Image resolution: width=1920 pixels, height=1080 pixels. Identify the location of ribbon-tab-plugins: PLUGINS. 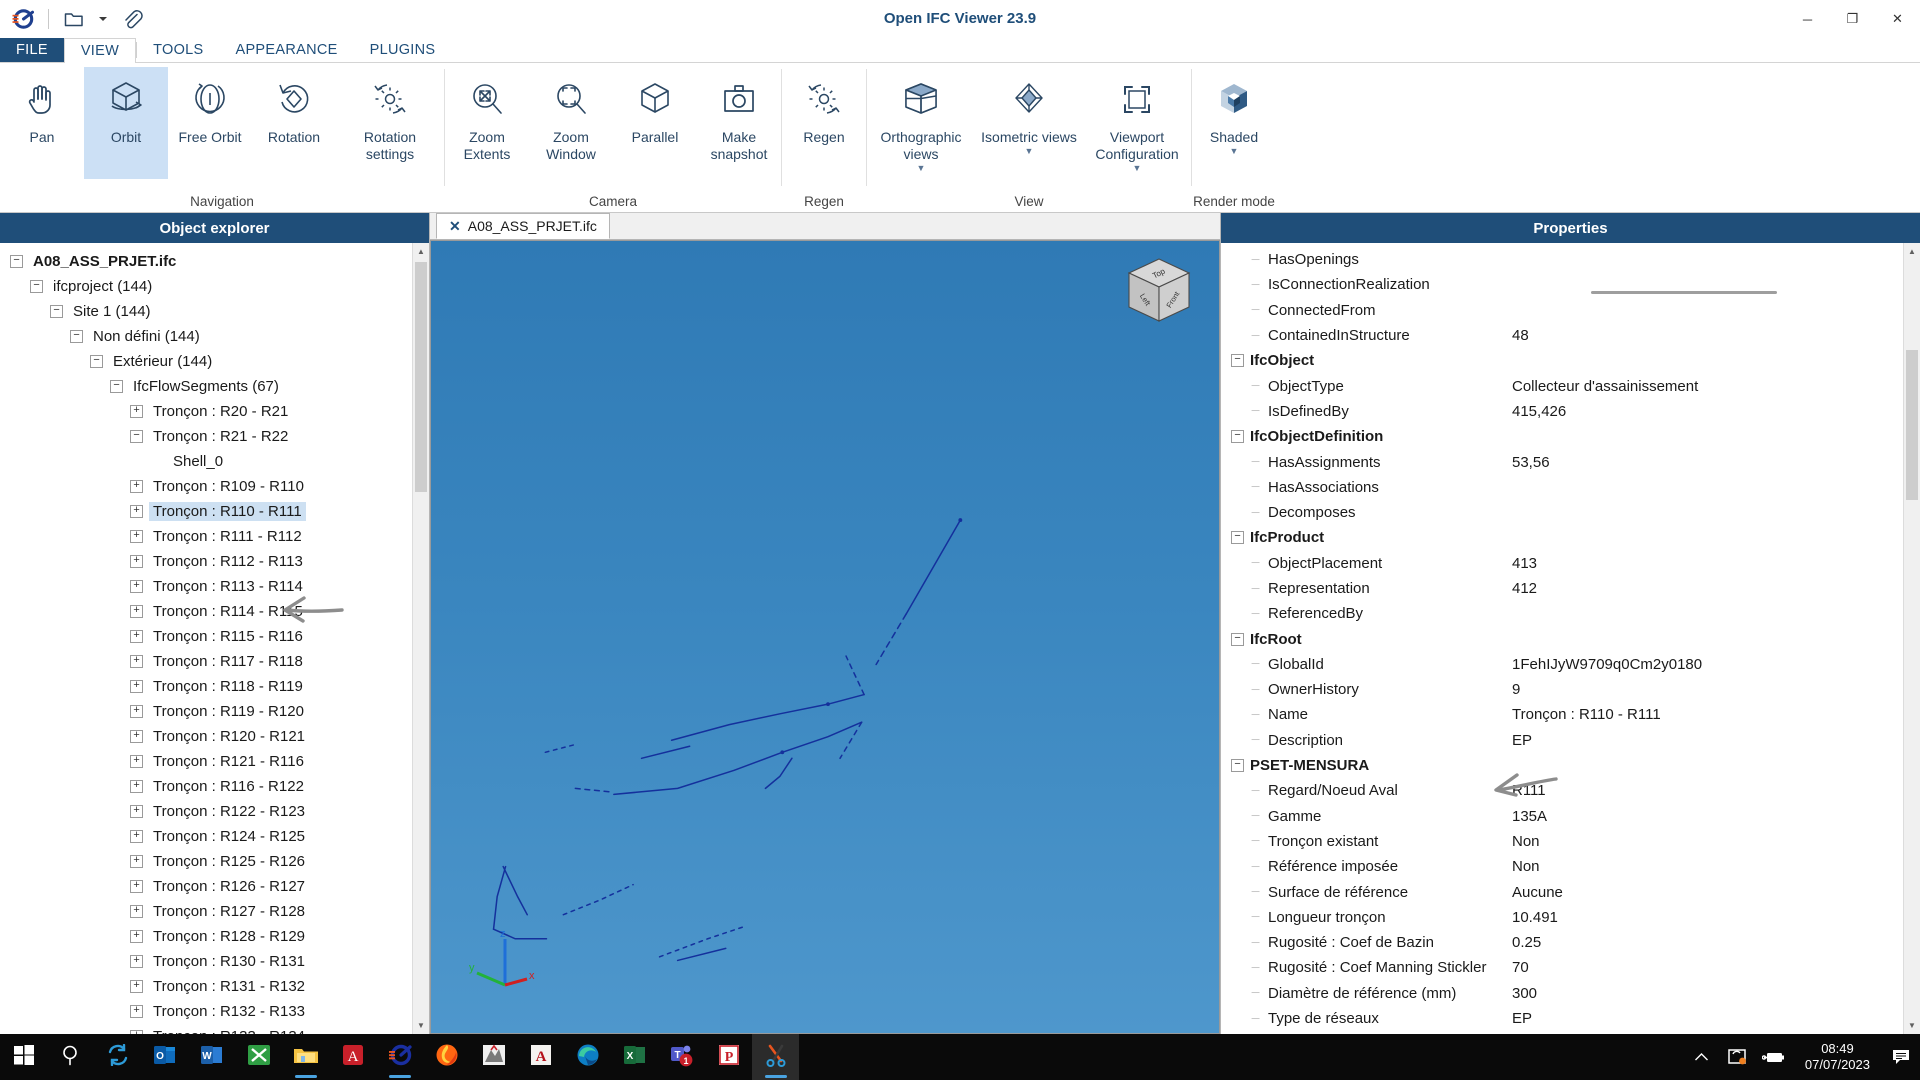
(403, 50).